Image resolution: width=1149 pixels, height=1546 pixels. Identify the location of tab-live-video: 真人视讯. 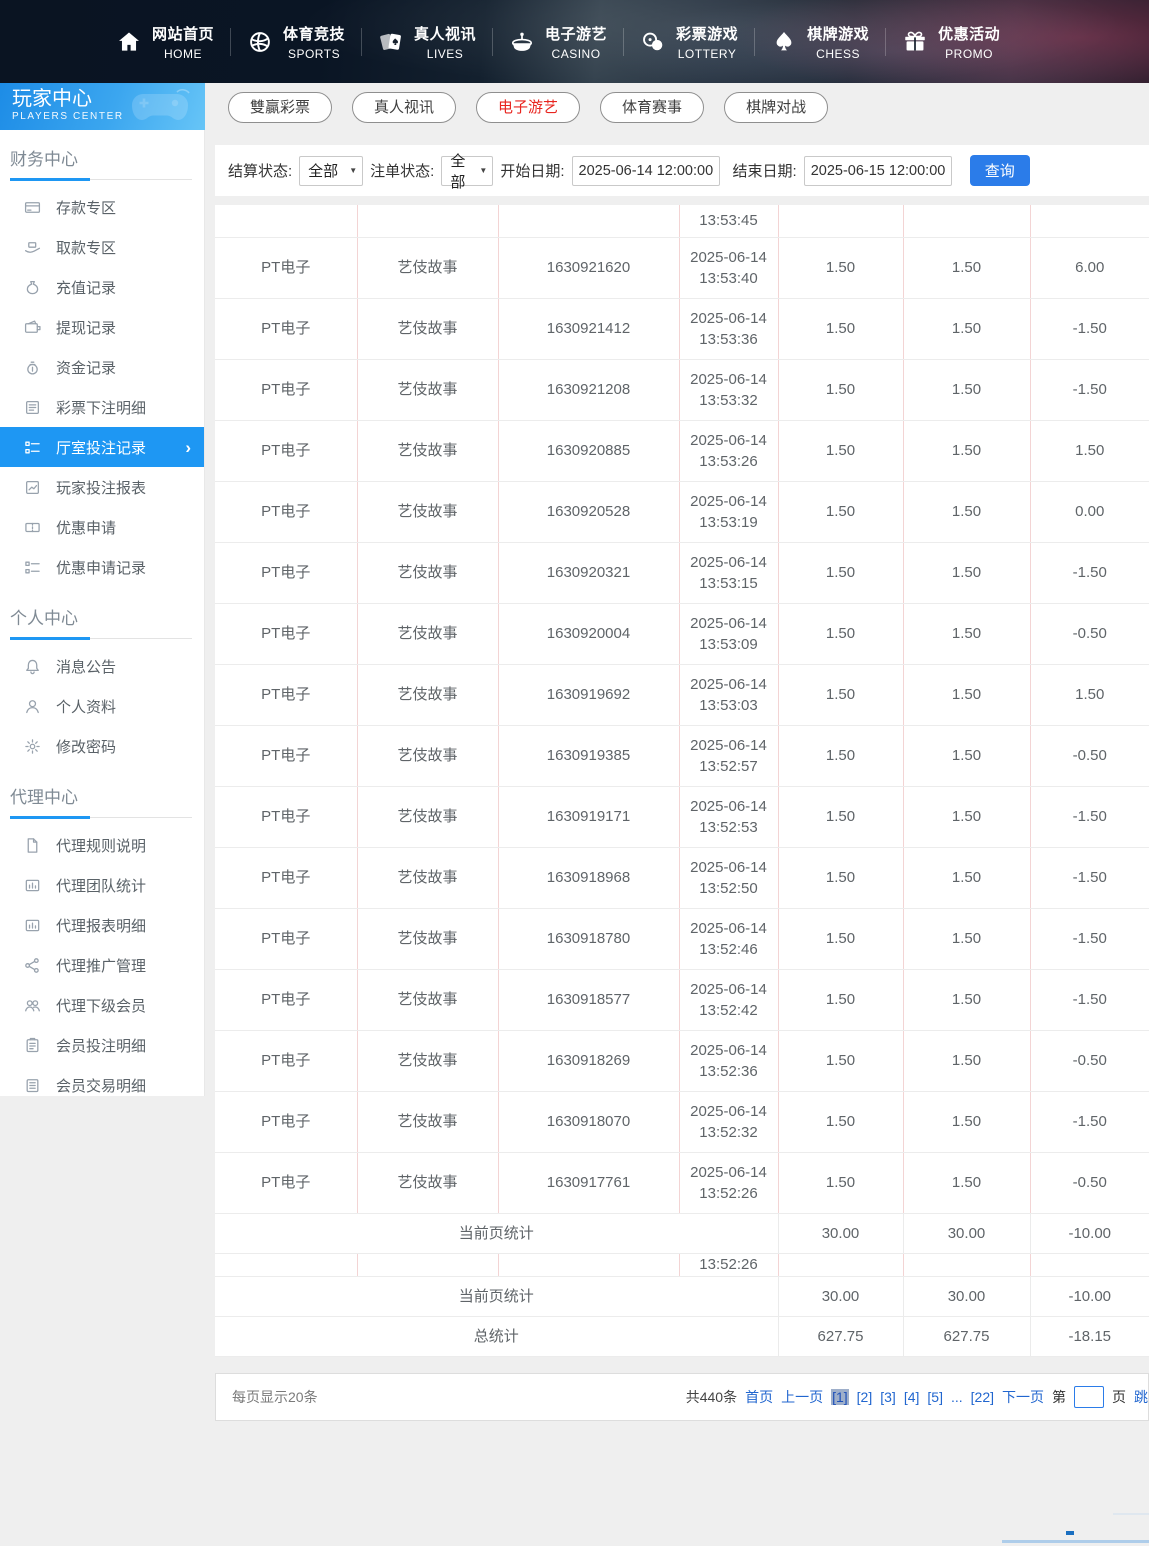
(404, 107).